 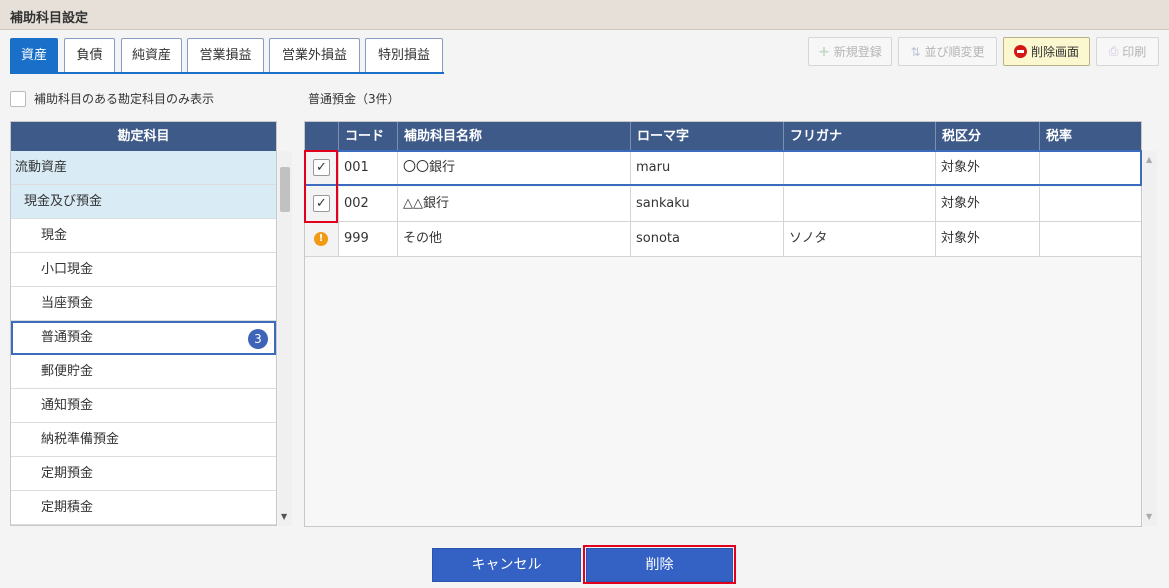 I want to click on list-item: 通知預金, so click(x=143, y=406).